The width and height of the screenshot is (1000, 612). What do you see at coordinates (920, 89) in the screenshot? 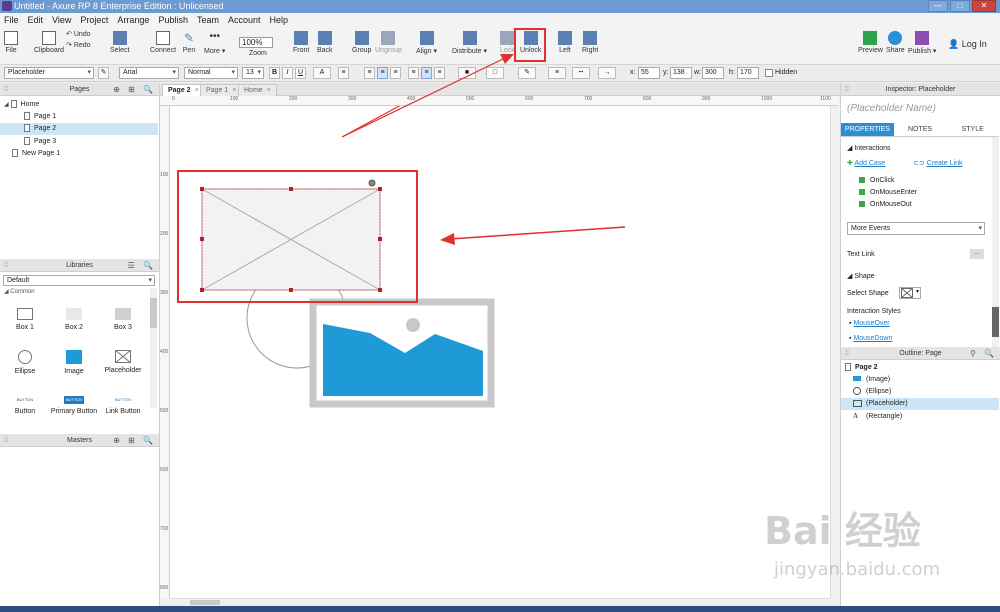
I see `inspector-header: ⁞⁞ Inspector: Placeholder` at bounding box center [920, 89].